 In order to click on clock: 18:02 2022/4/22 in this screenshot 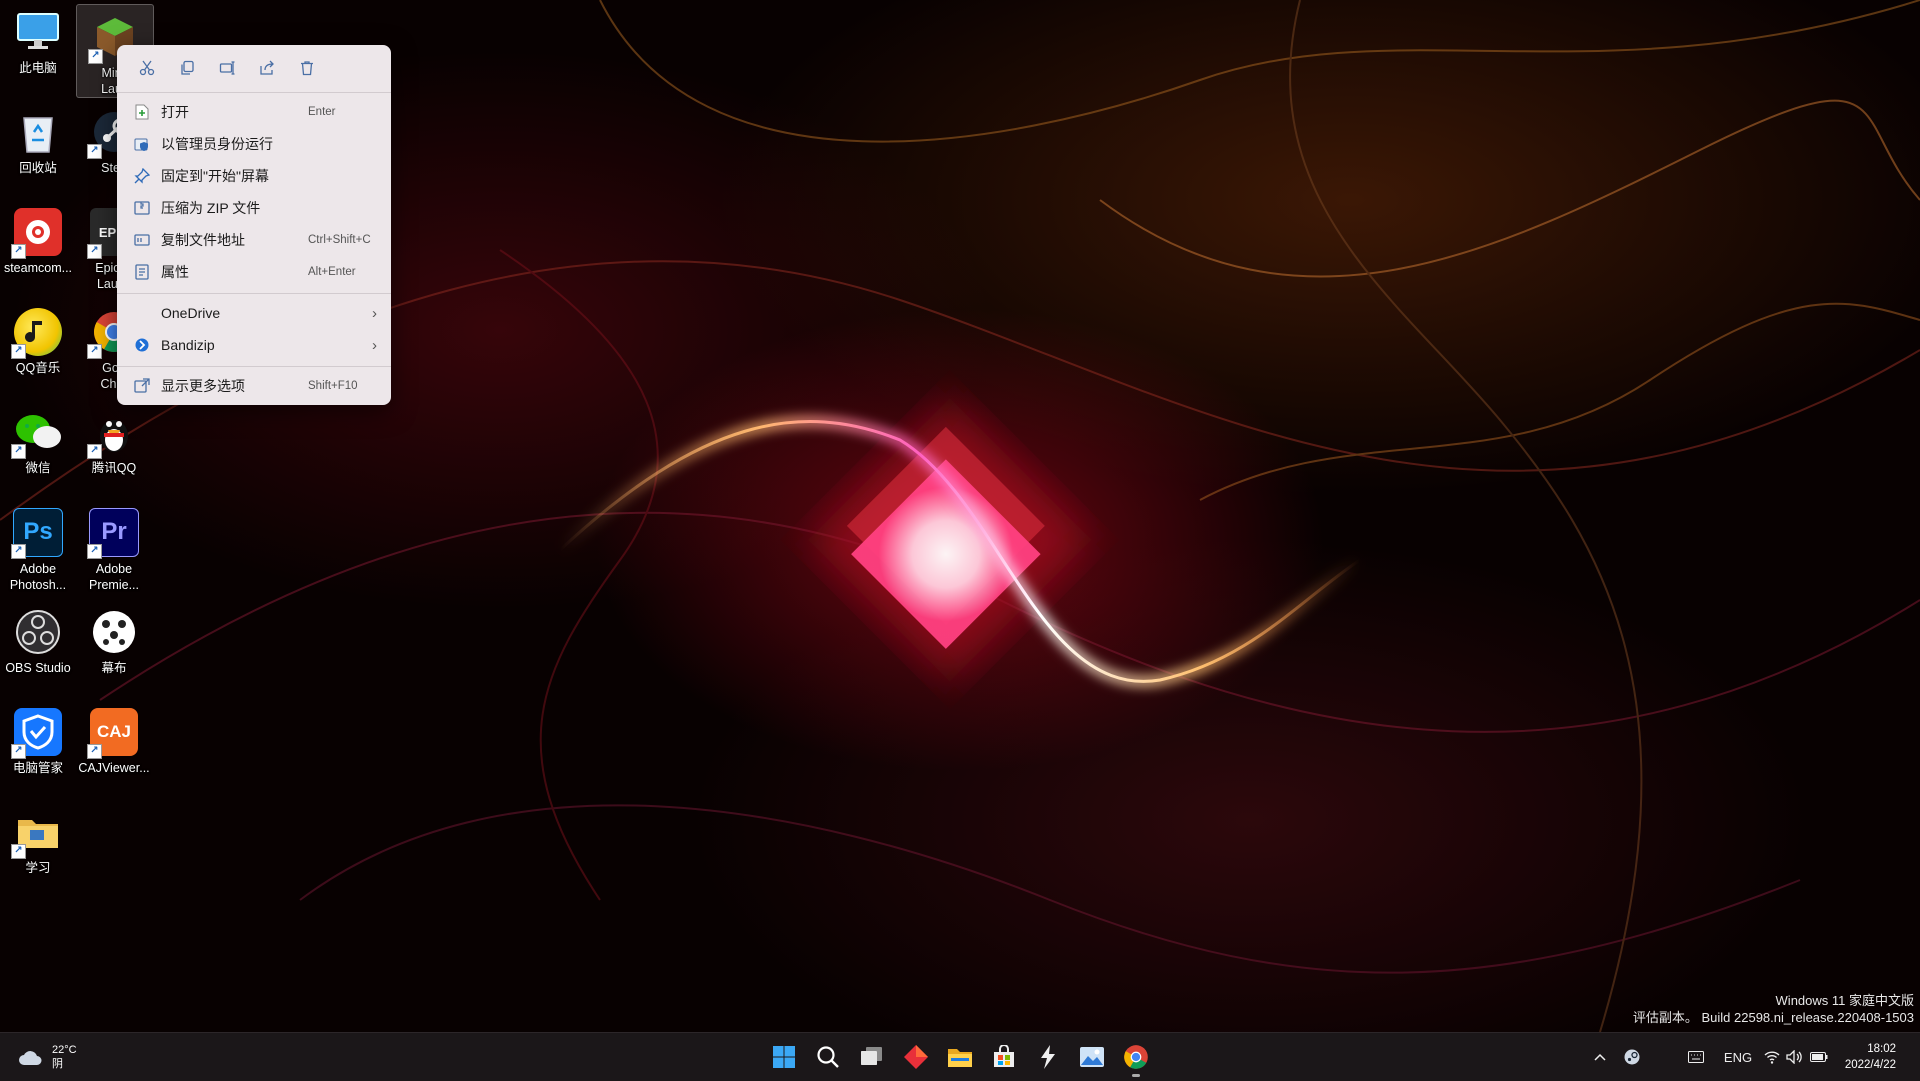, I will do `click(1870, 1057)`.